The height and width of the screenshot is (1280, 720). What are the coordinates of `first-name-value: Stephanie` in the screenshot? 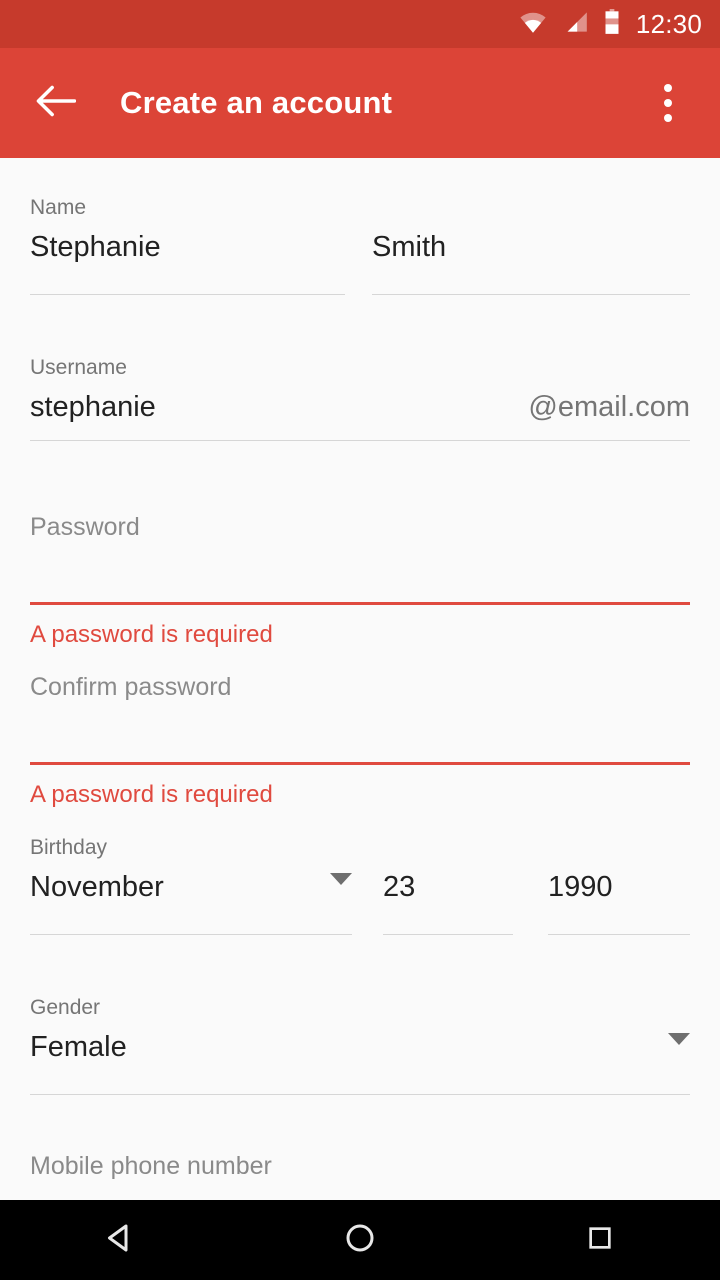 It's located at (95, 247).